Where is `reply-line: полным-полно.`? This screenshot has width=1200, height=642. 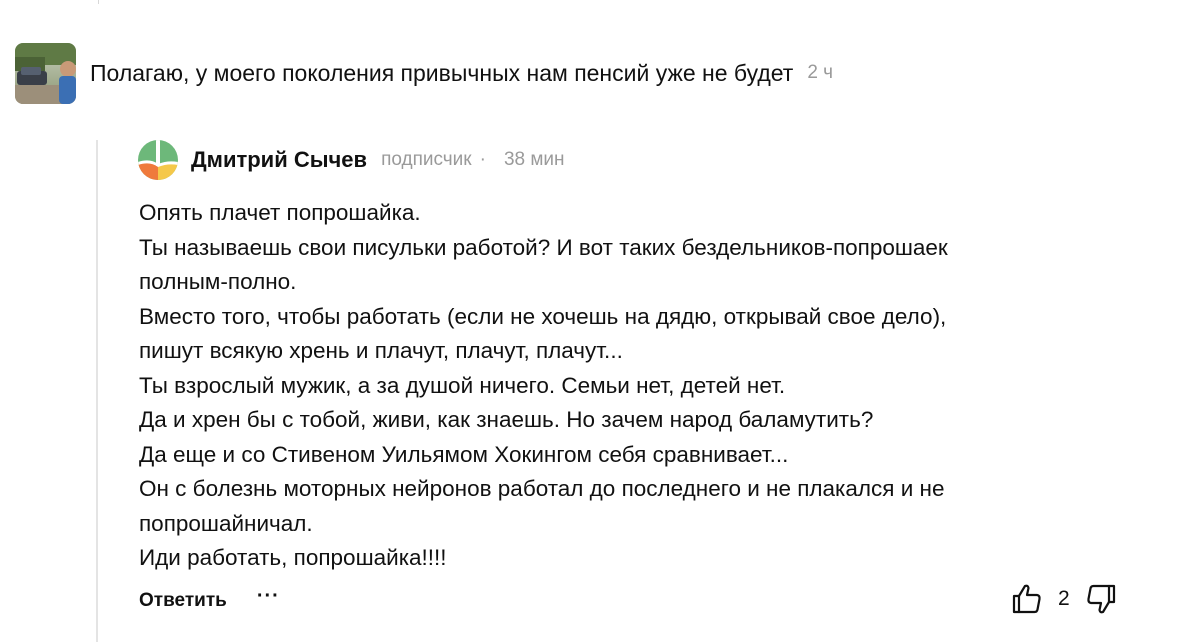
reply-line: полным-полно. is located at coordinates (218, 281).